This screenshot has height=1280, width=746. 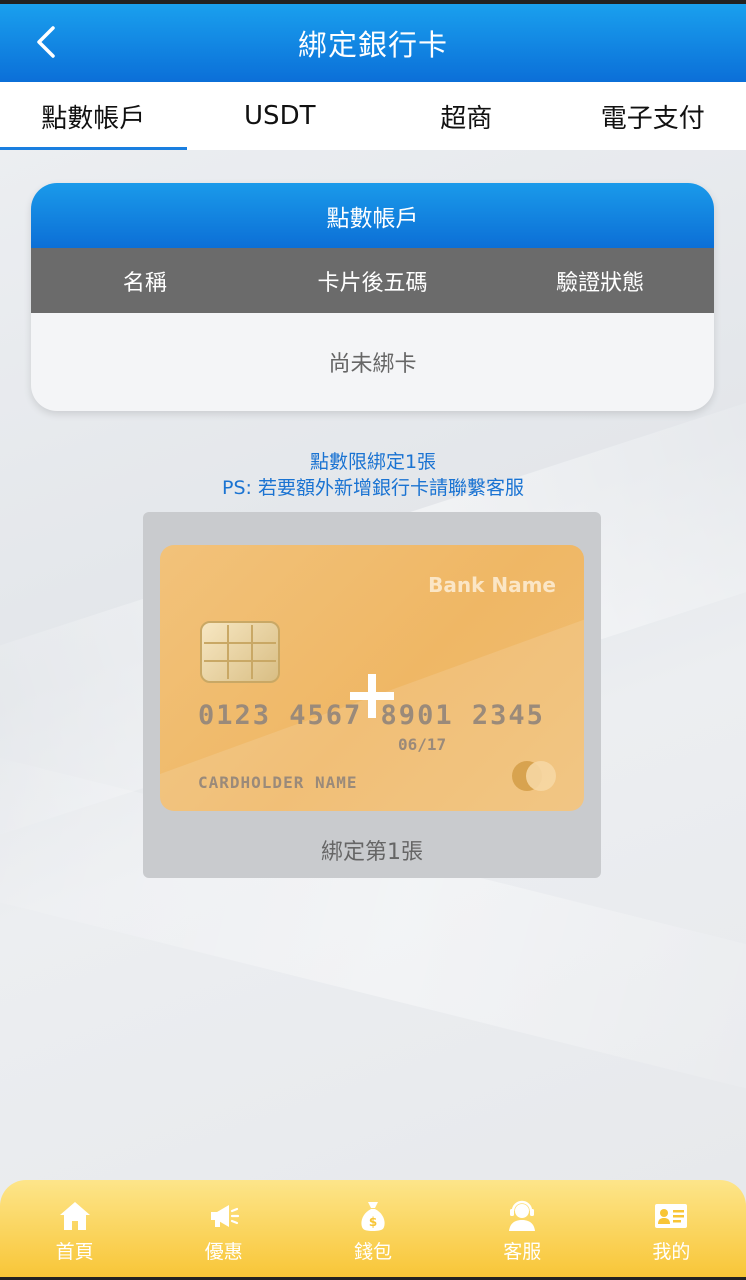 I want to click on card-chip-icon, so click(x=240, y=652).